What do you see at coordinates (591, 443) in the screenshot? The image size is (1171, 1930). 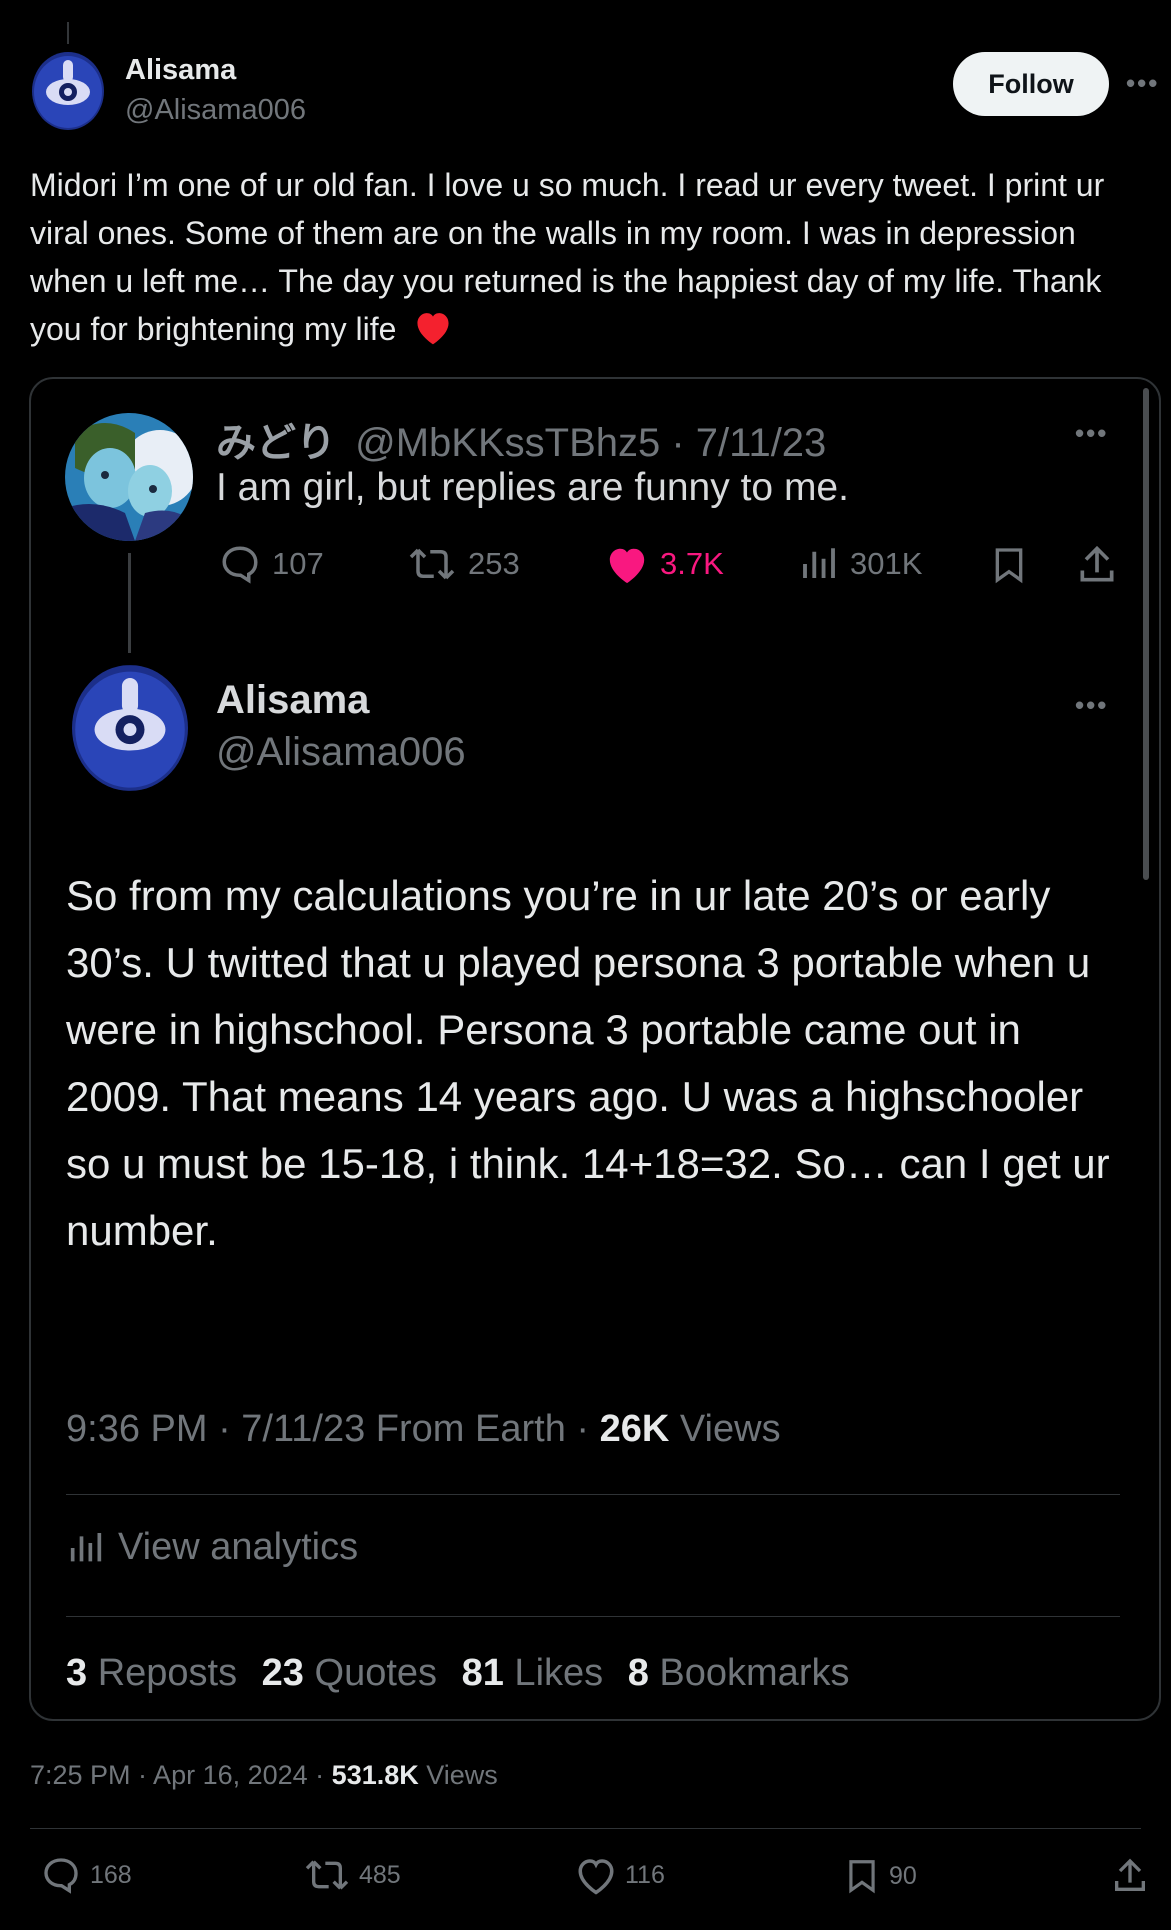 I see `original-handle-date: @MbKKssTBhz5 · 7/11/23` at bounding box center [591, 443].